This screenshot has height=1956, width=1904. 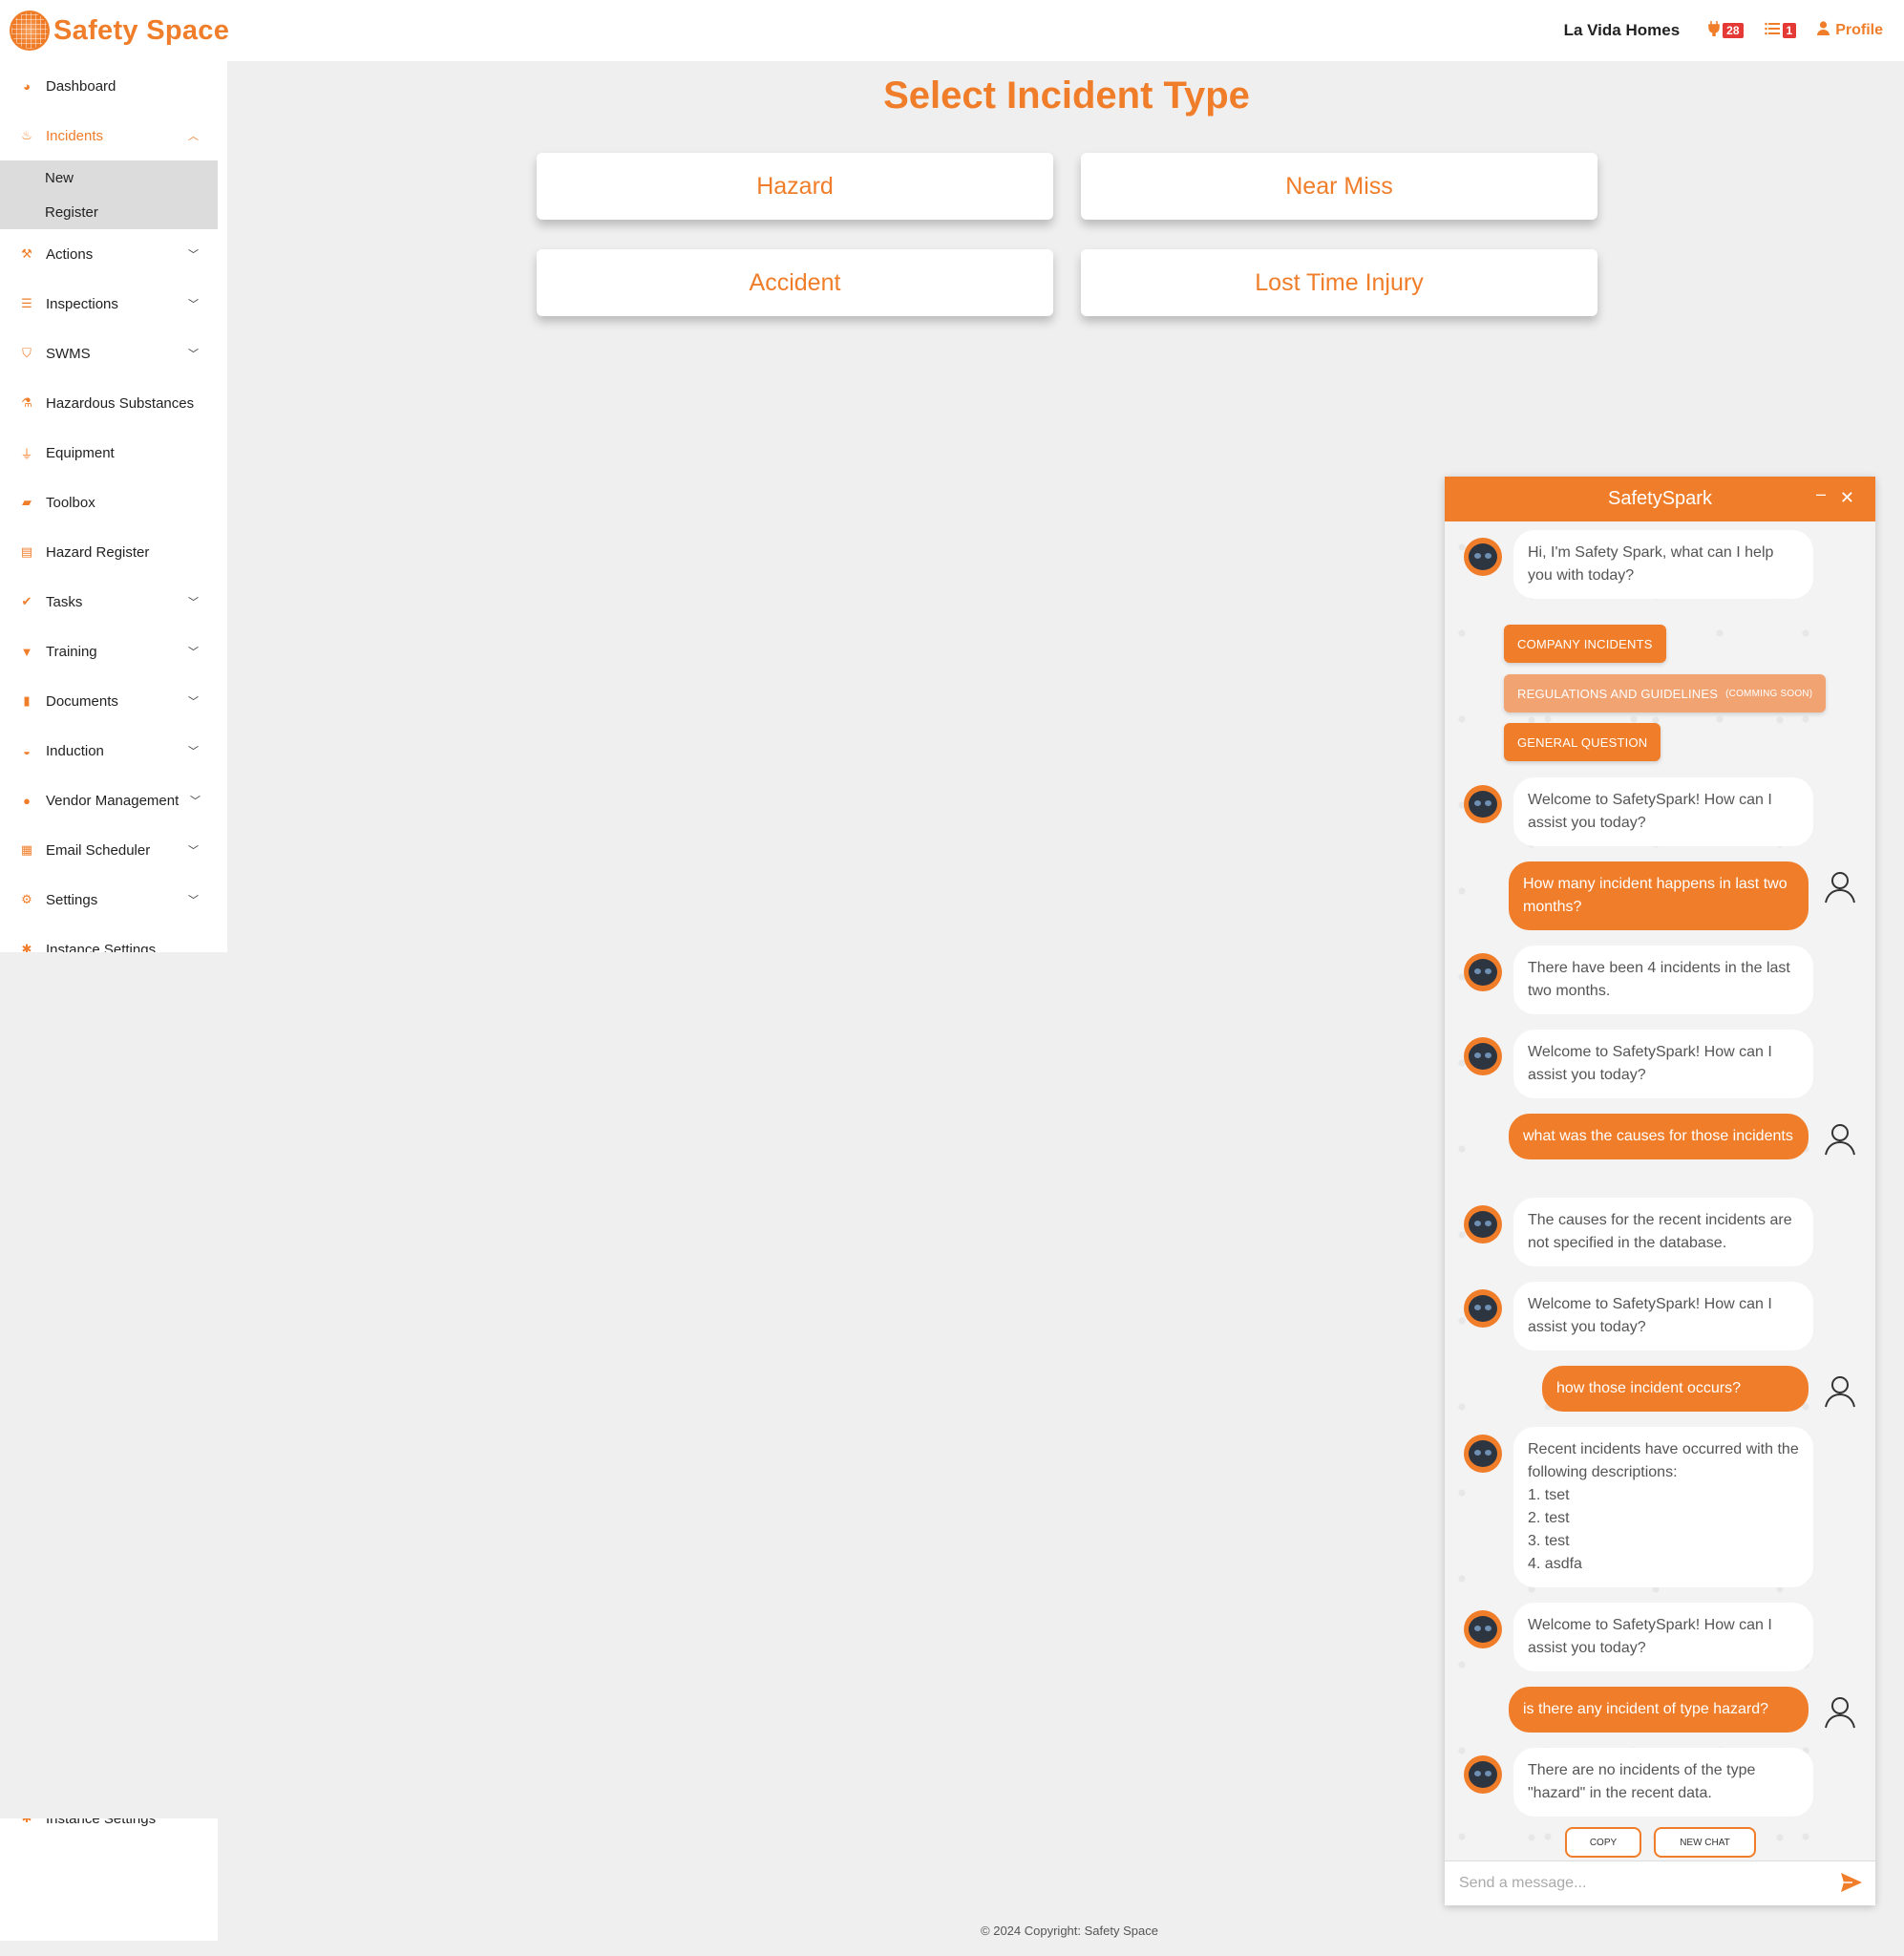 What do you see at coordinates (1659, 1710) in the screenshot?
I see `user-message: is there any incident of type hazard?` at bounding box center [1659, 1710].